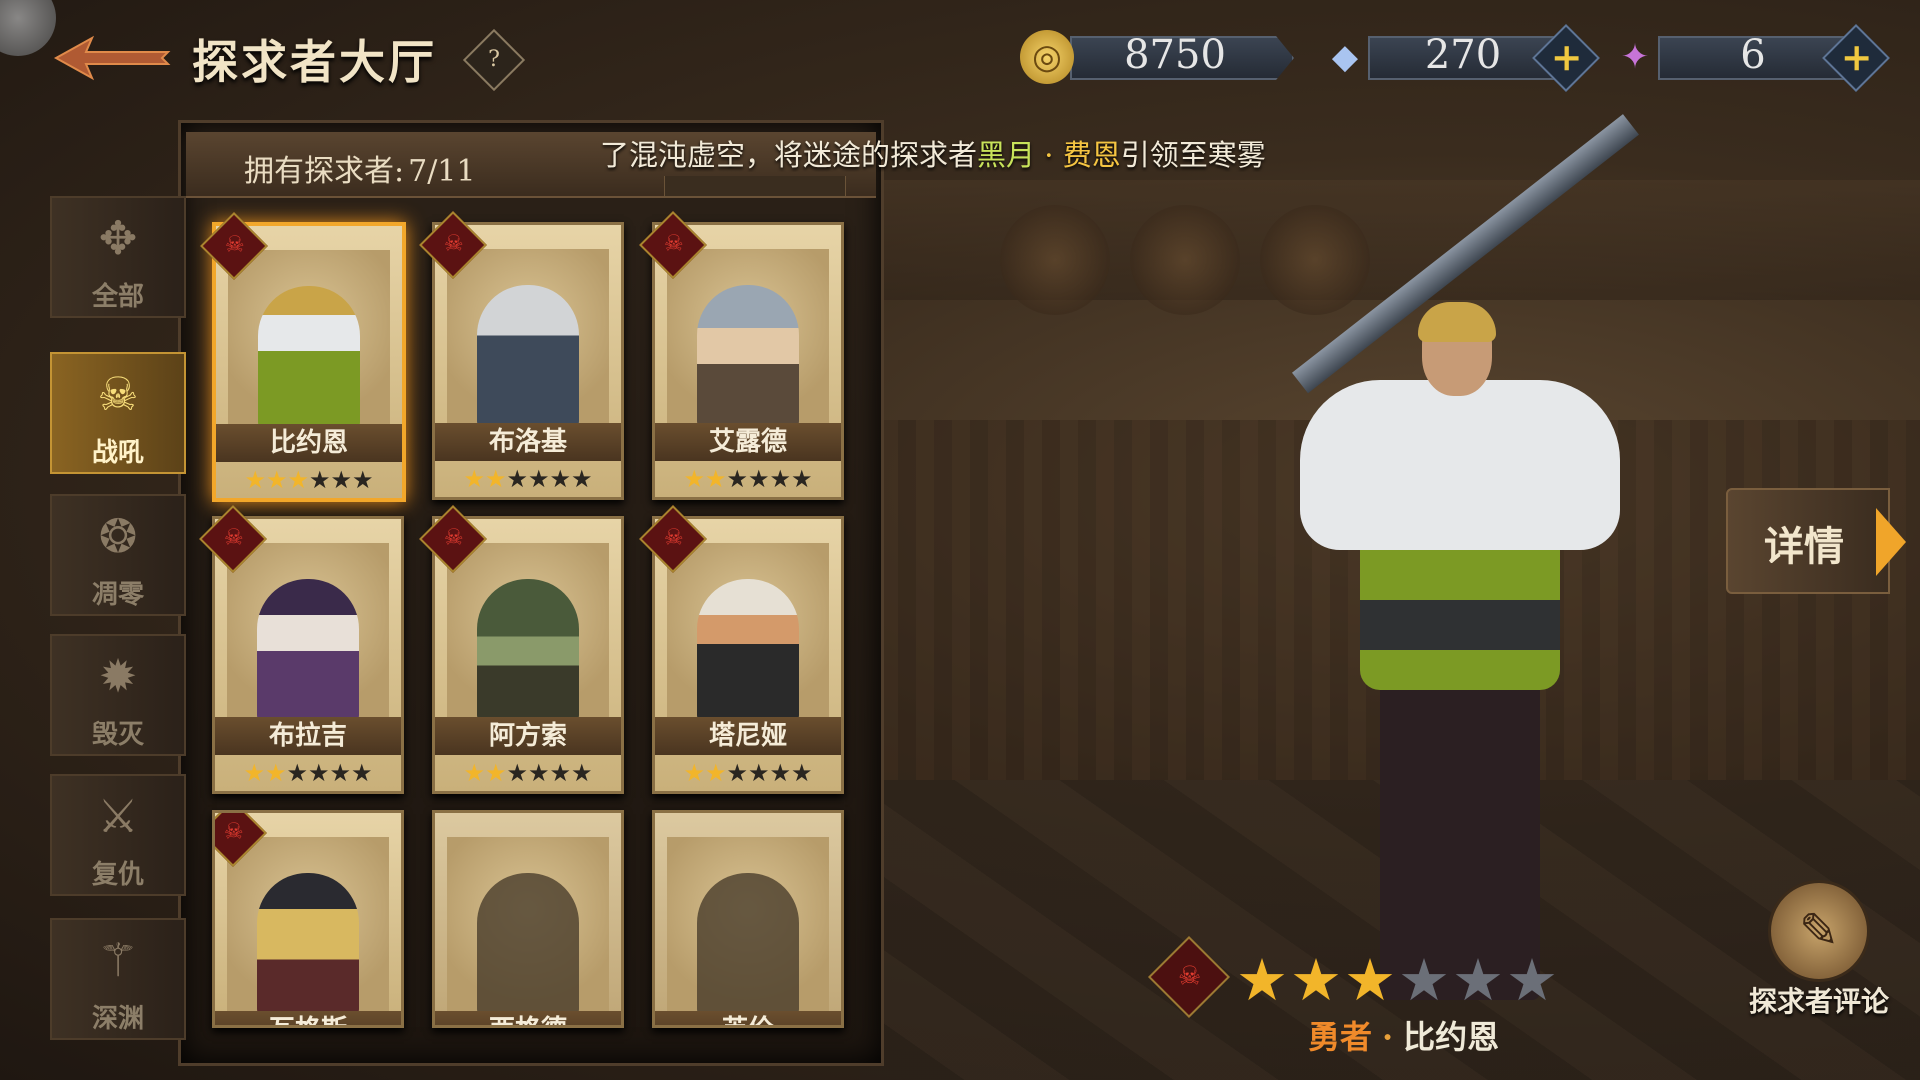 The width and height of the screenshot is (1920, 1080). I want to click on category-label: 深渊, so click(117, 1019).